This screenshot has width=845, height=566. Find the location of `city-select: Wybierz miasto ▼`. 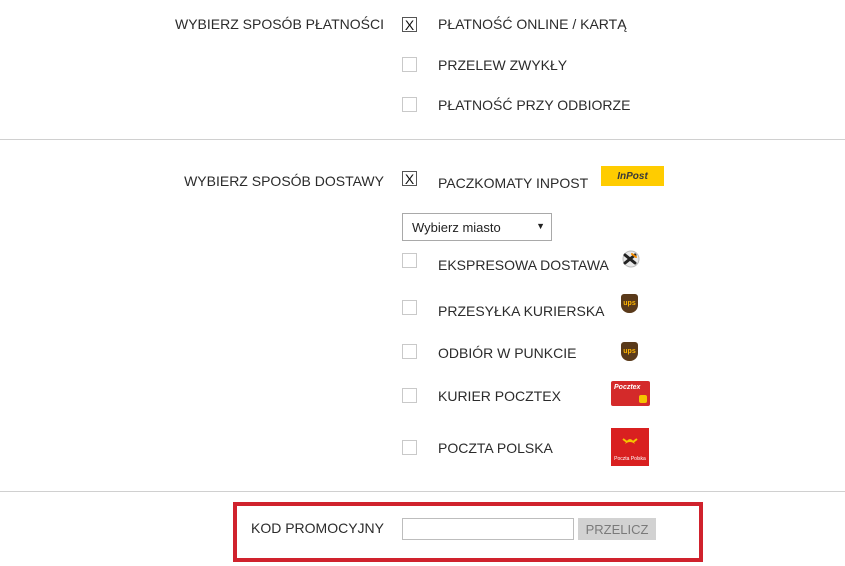

city-select: Wybierz miasto ▼ is located at coordinates (477, 227).